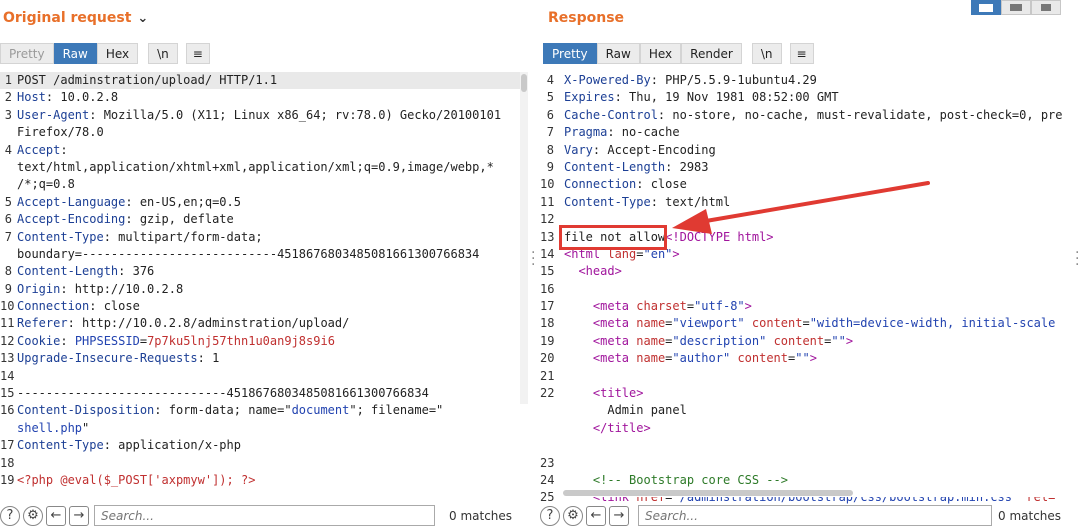  I want to click on annotation-arrow, so click(801, 207).